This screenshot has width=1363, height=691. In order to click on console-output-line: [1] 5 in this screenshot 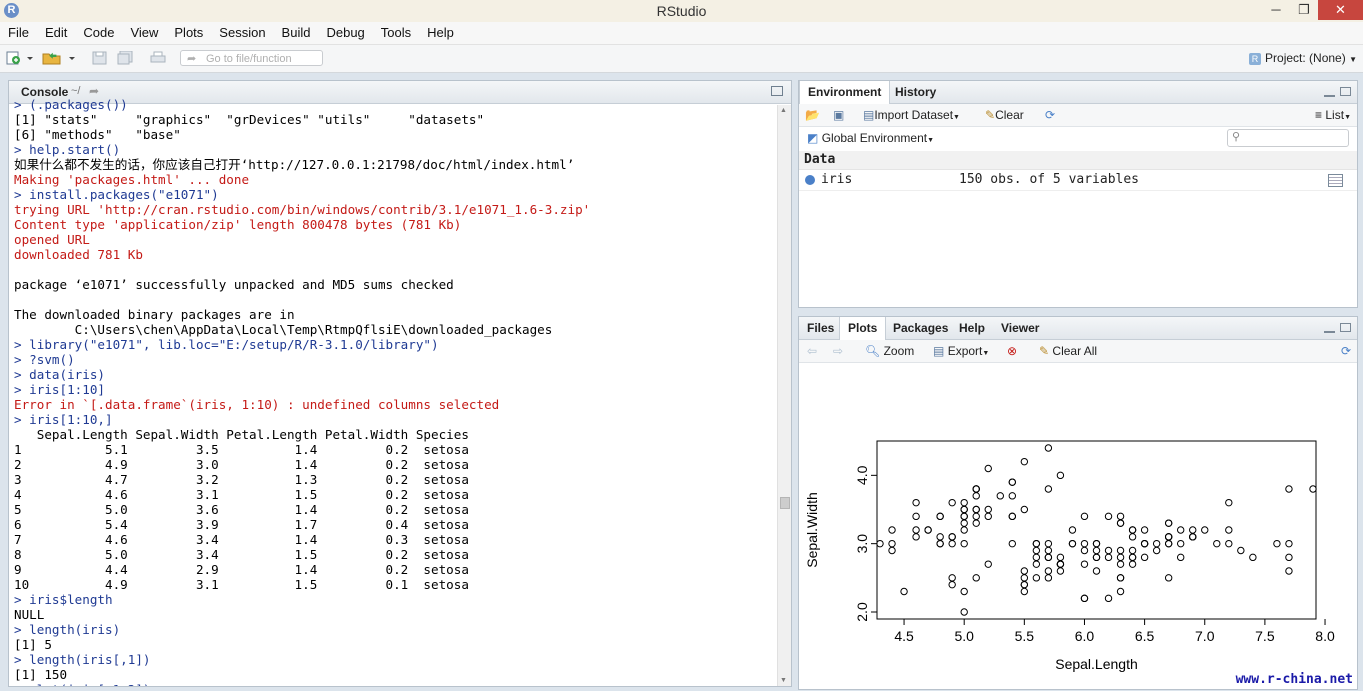, I will do `click(33, 644)`.